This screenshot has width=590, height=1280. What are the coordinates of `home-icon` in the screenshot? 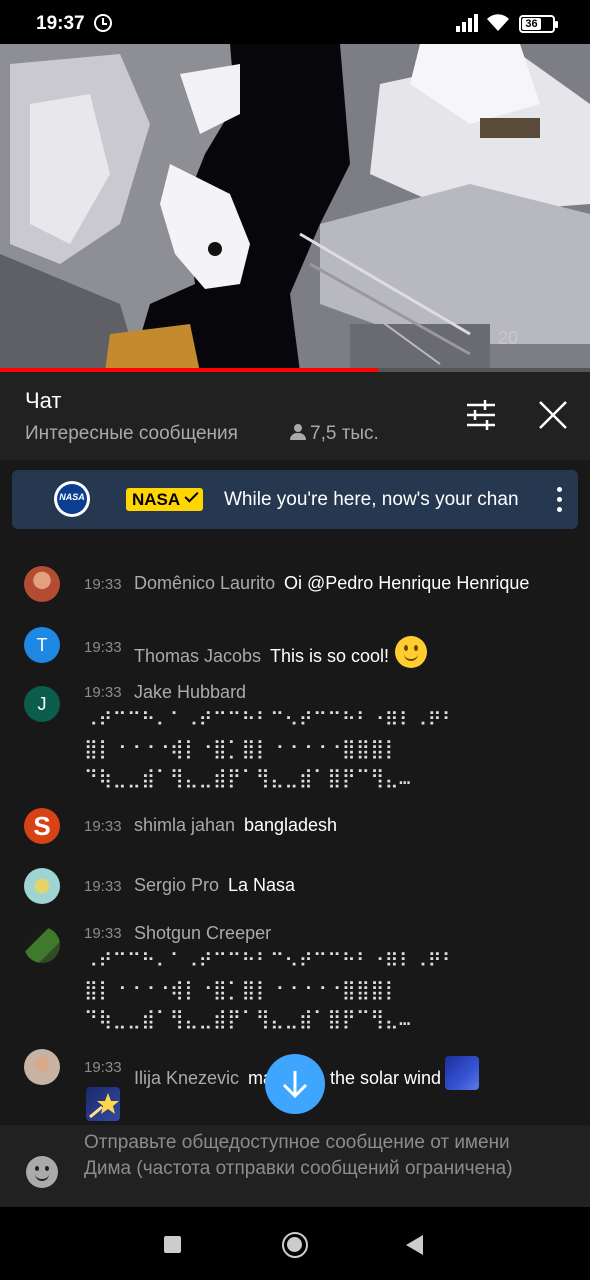 It's located at (295, 1245).